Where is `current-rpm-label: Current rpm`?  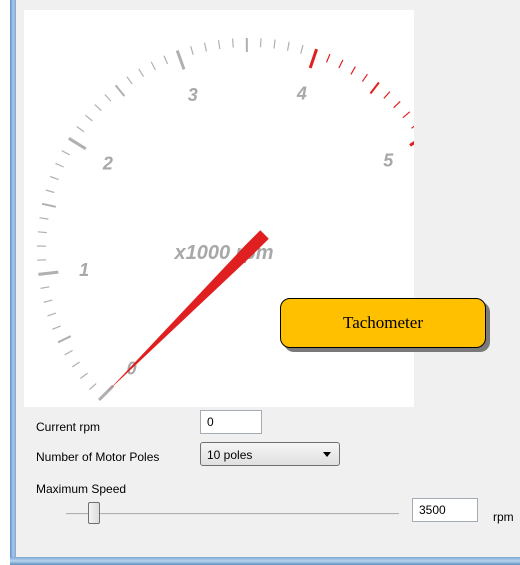 current-rpm-label: Current rpm is located at coordinates (68, 427).